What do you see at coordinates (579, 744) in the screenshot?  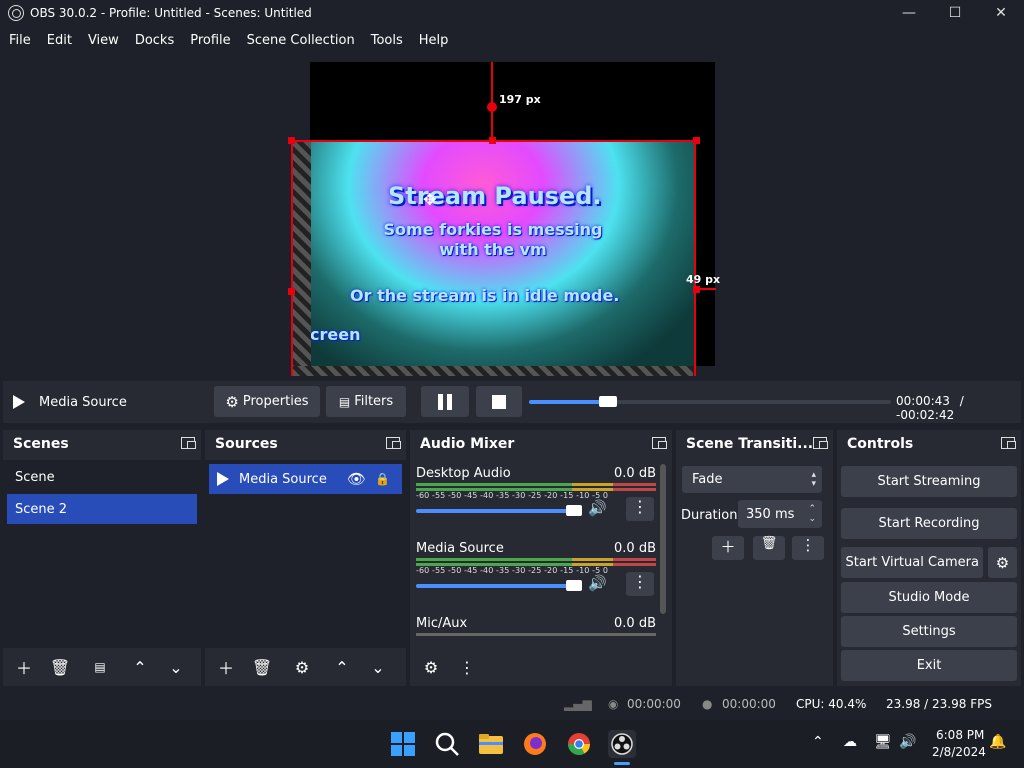 I see `chrome-icon` at bounding box center [579, 744].